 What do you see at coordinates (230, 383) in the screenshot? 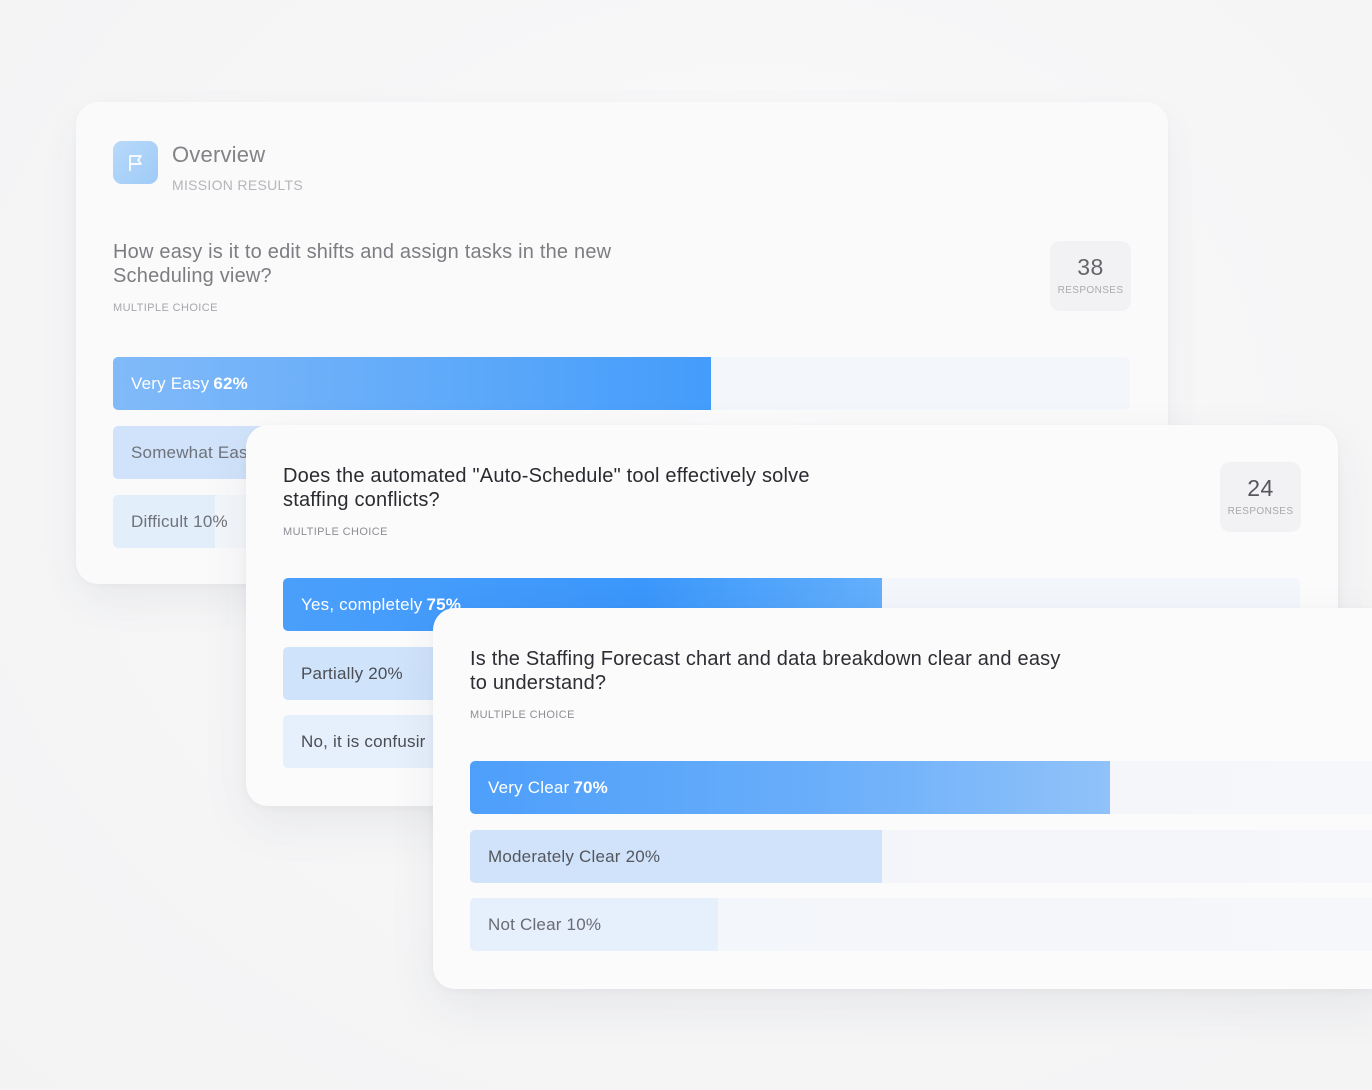
I see `answer-percent: 62%` at bounding box center [230, 383].